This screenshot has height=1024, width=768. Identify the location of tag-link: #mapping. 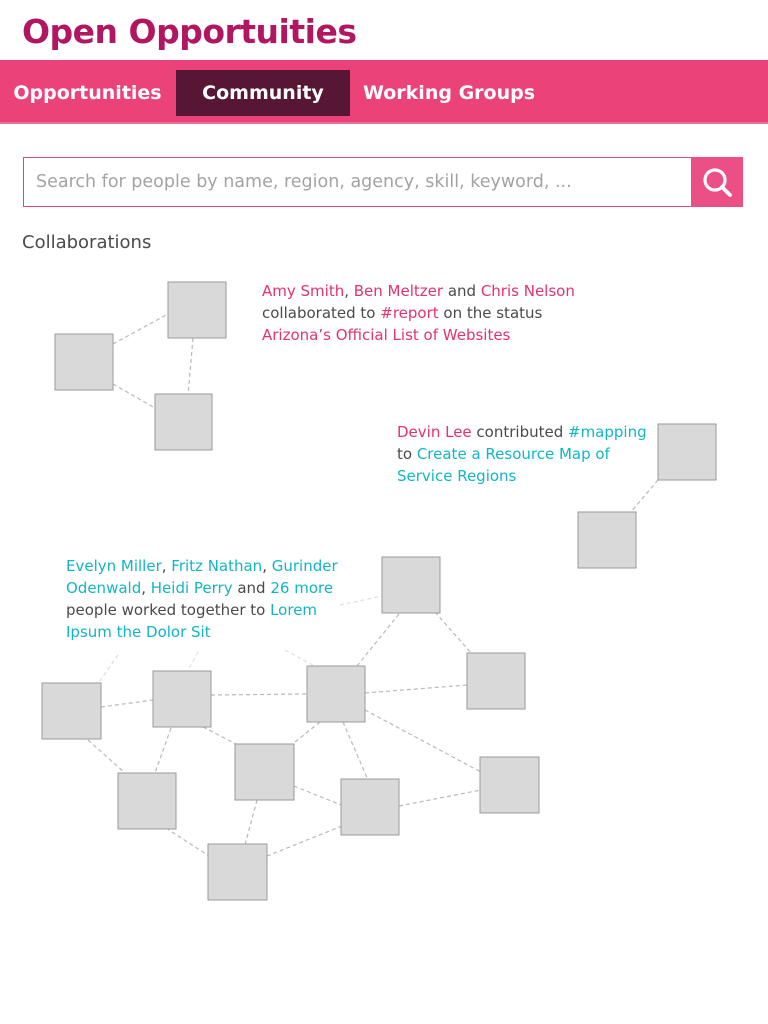
(607, 432).